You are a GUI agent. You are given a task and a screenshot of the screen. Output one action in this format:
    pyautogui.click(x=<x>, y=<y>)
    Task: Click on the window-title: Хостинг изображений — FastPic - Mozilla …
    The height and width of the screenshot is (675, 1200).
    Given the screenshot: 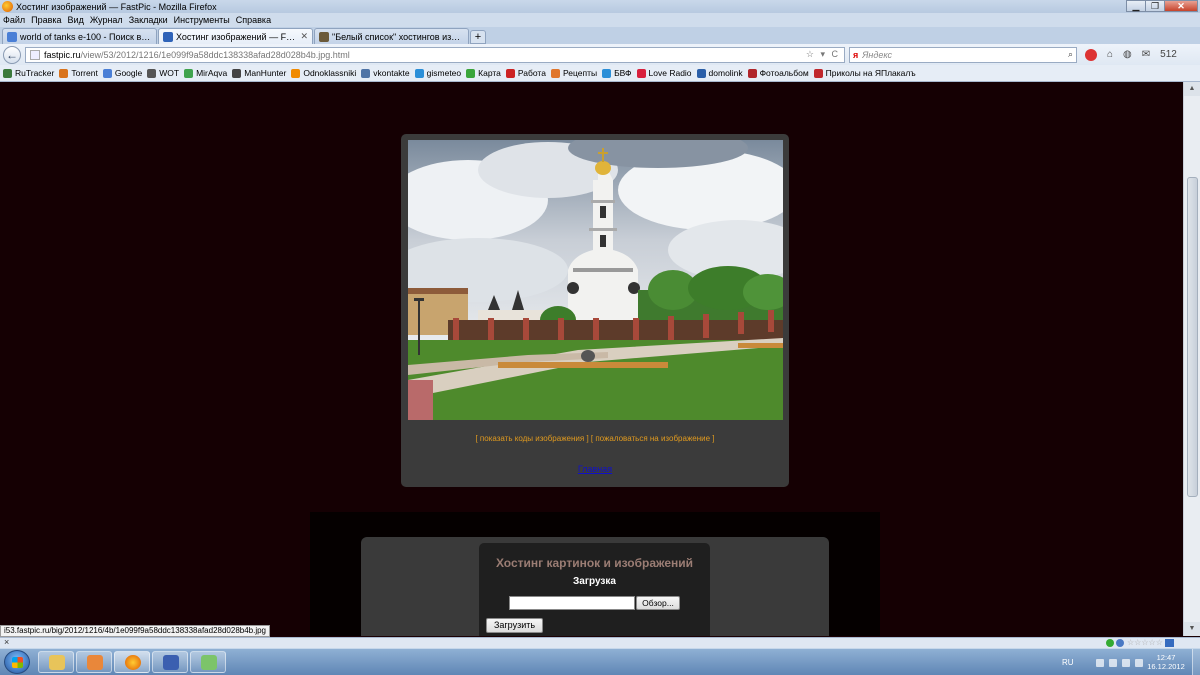 What is the action you would take?
    pyautogui.click(x=116, y=6)
    